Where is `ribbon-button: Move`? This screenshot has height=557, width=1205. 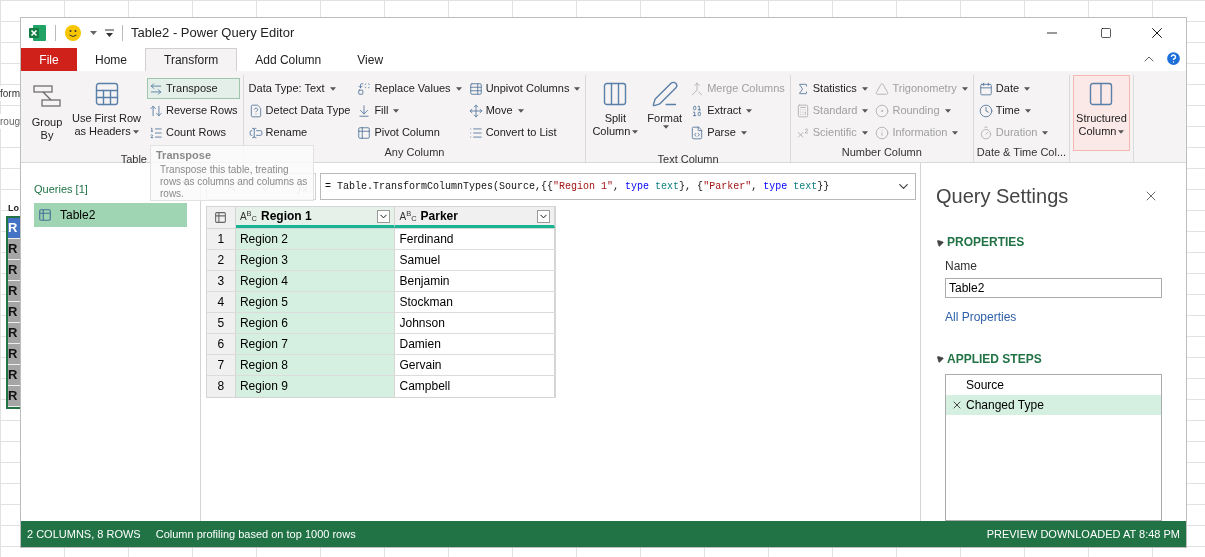 ribbon-button: Move is located at coordinates (524, 110).